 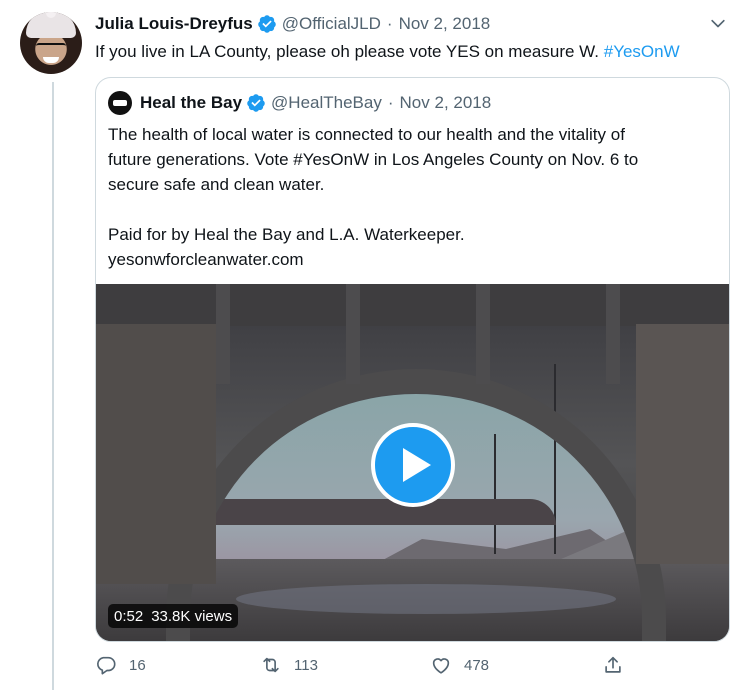 What do you see at coordinates (191, 102) in the screenshot?
I see `quote-author-name: Heal the Bay` at bounding box center [191, 102].